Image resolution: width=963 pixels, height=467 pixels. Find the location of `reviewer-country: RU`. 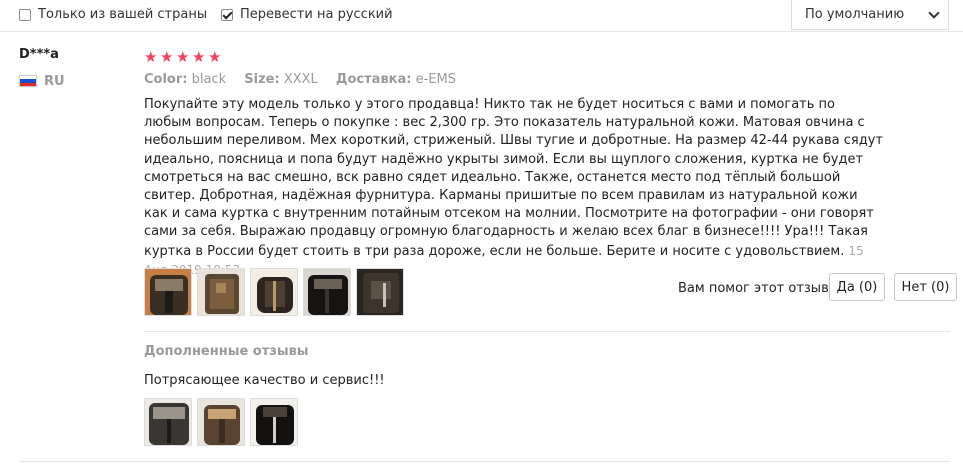

reviewer-country: RU is located at coordinates (54, 81).